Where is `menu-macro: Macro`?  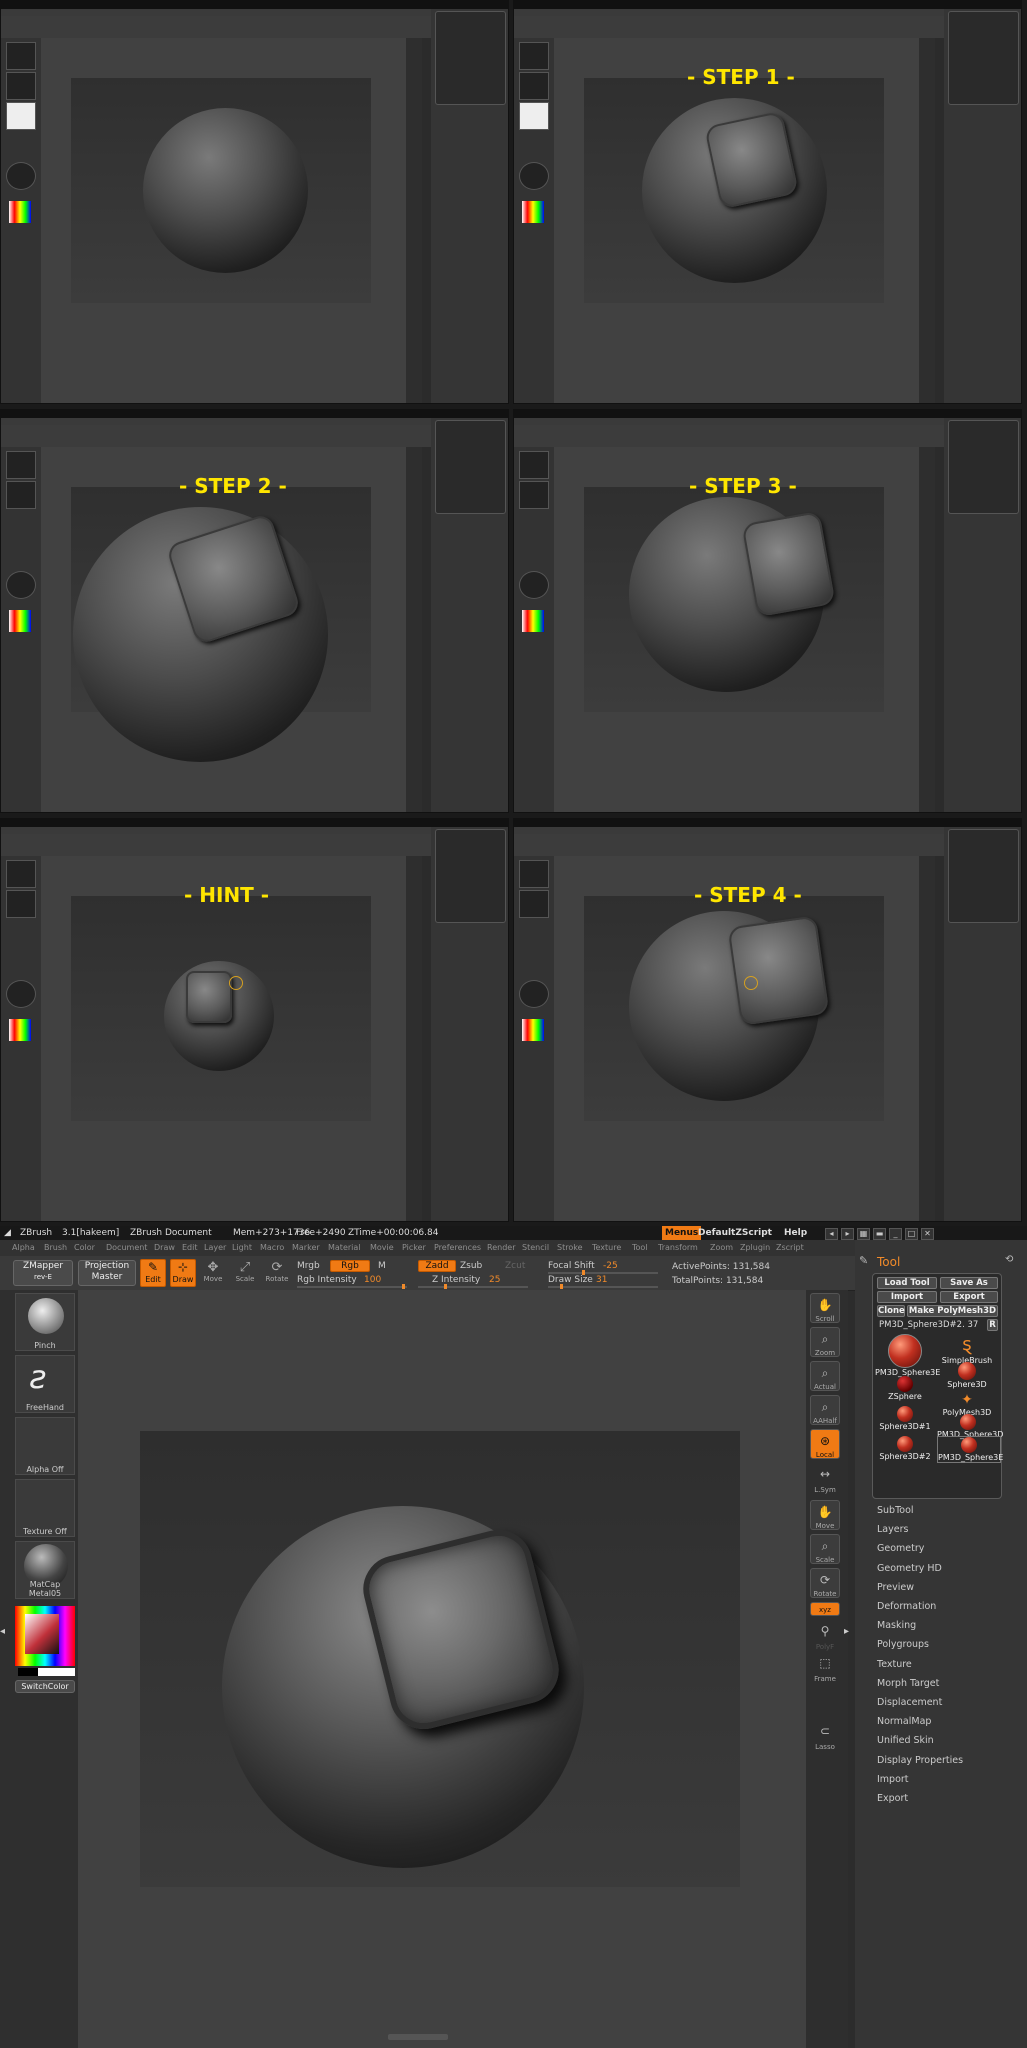 menu-macro: Macro is located at coordinates (272, 1248).